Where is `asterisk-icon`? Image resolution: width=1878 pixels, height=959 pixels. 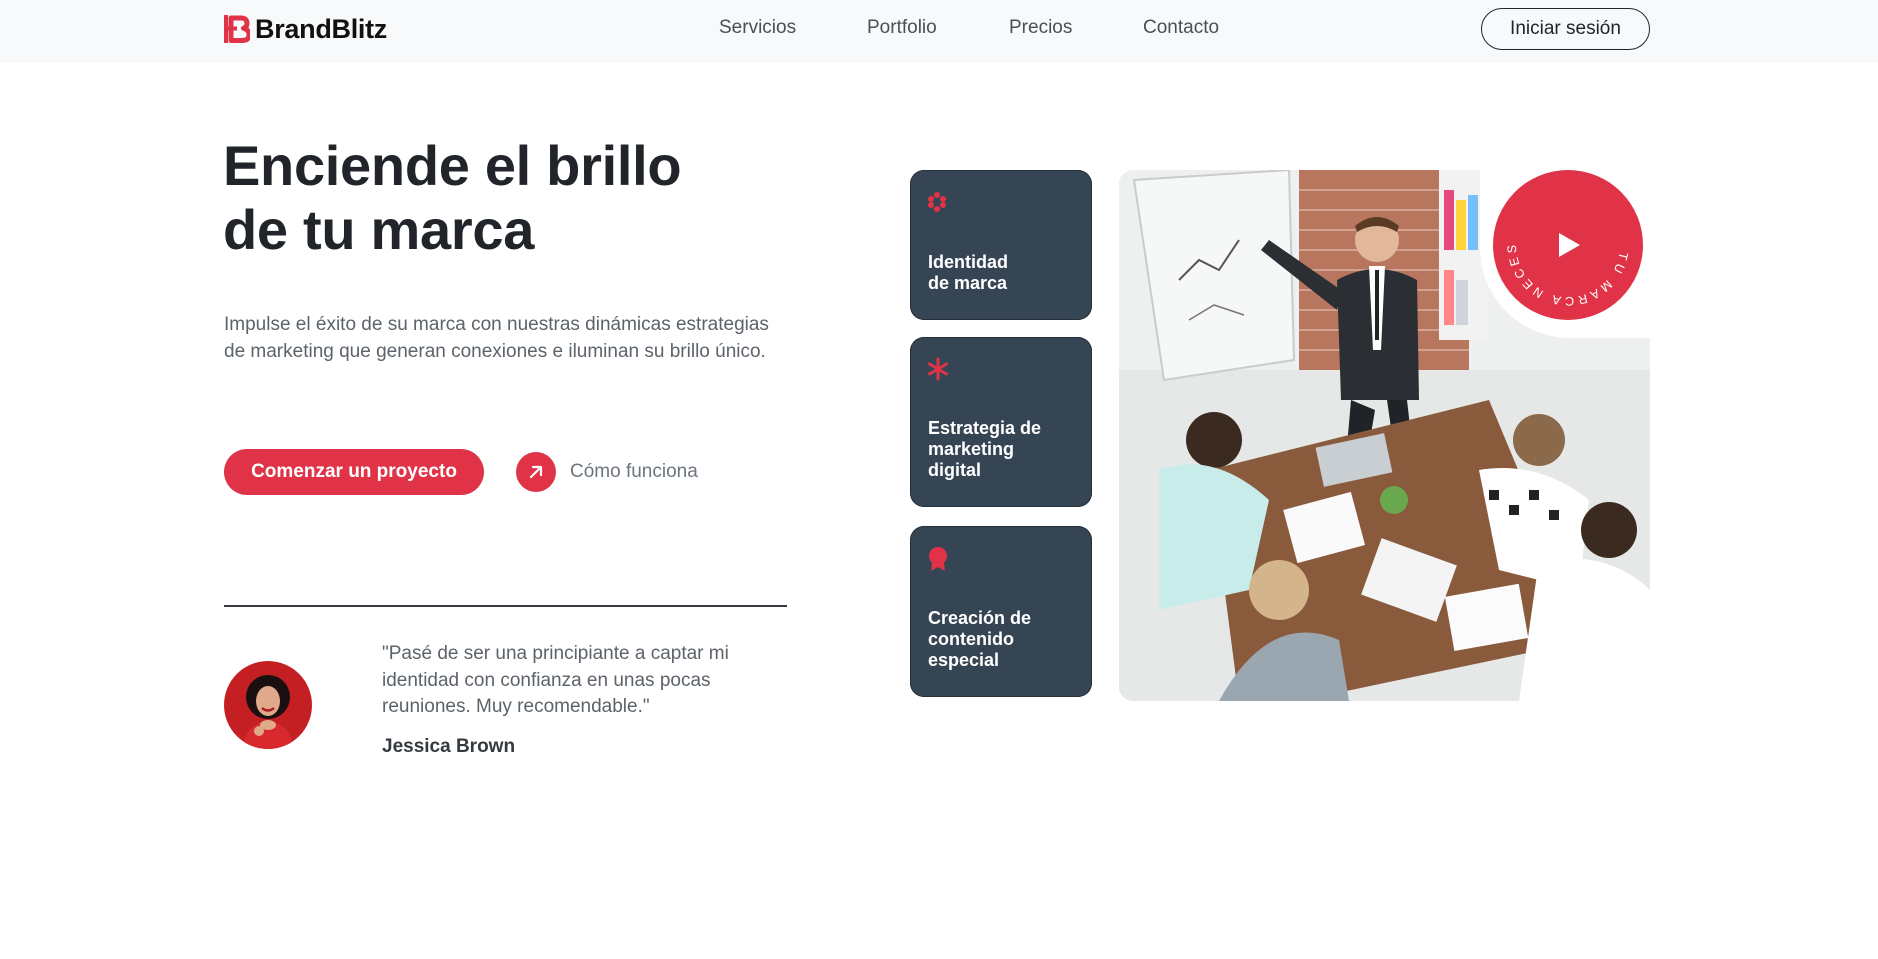
asterisk-icon is located at coordinates (938, 371).